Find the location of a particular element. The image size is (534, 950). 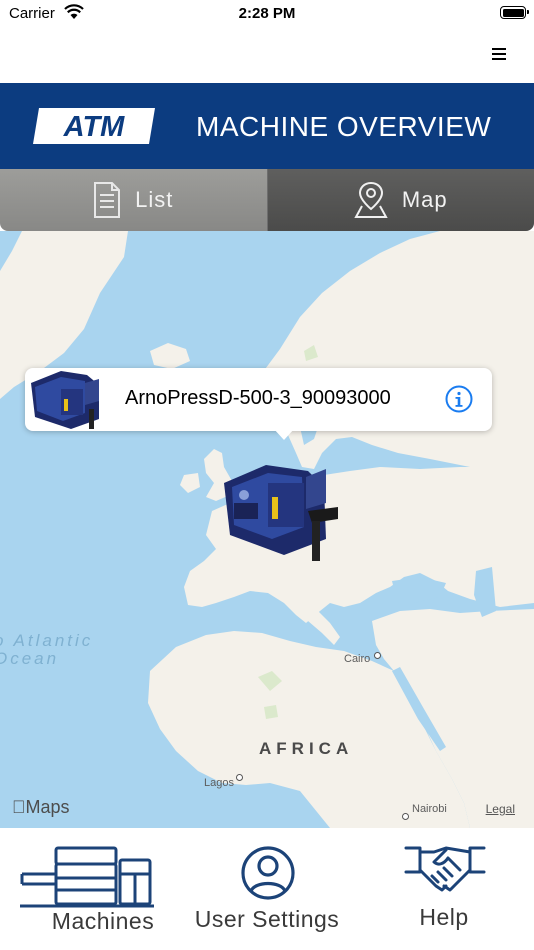

maps-attribution: Maps is located at coordinates (41, 807).